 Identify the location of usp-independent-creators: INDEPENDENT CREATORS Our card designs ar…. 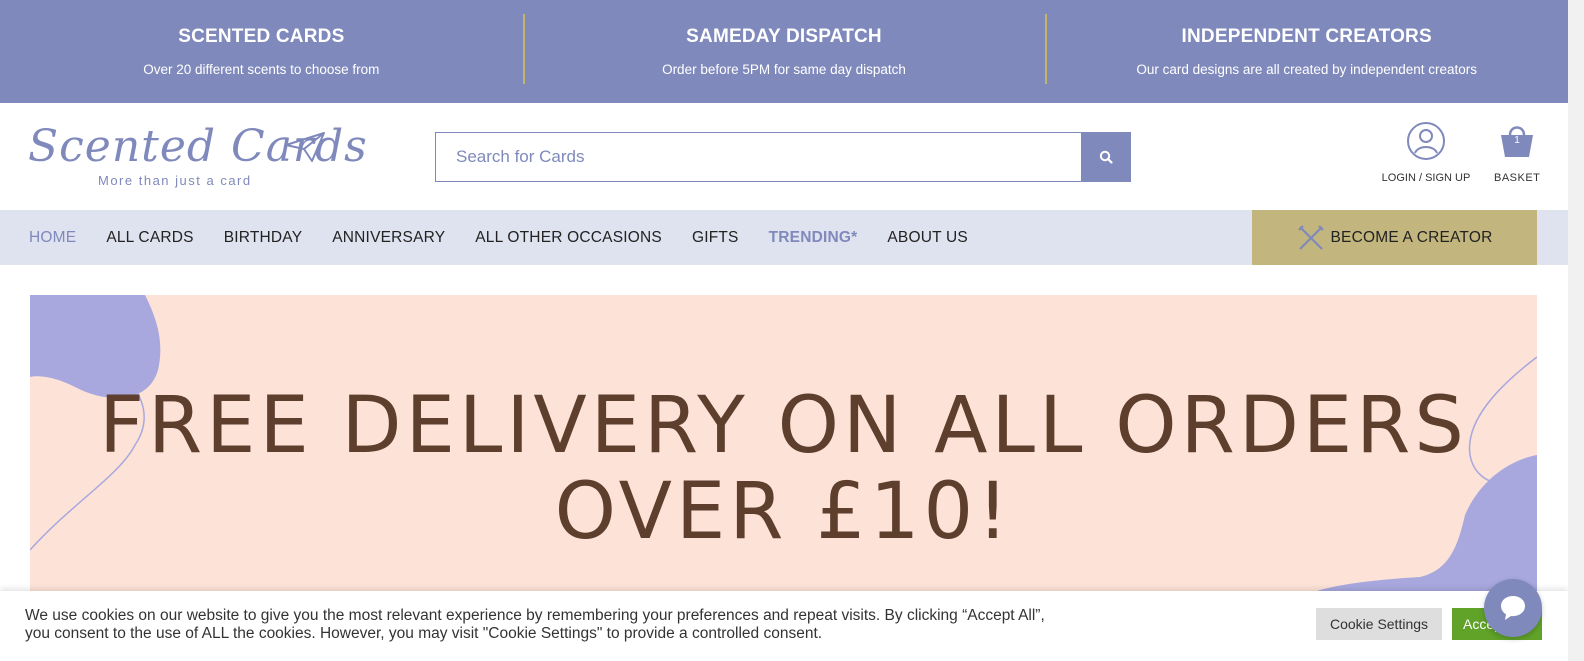
(1306, 51).